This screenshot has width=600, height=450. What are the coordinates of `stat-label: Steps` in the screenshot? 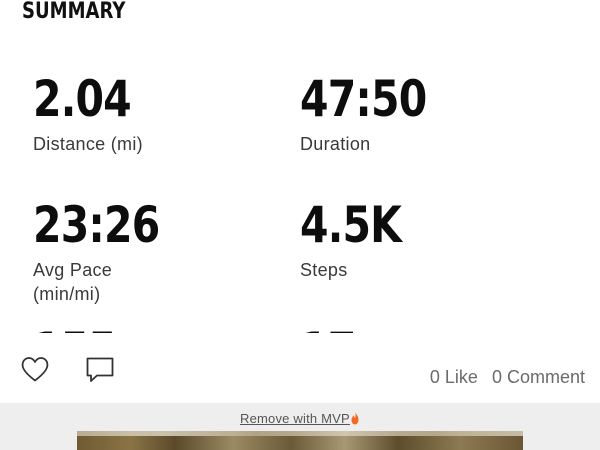 It's located at (324, 270).